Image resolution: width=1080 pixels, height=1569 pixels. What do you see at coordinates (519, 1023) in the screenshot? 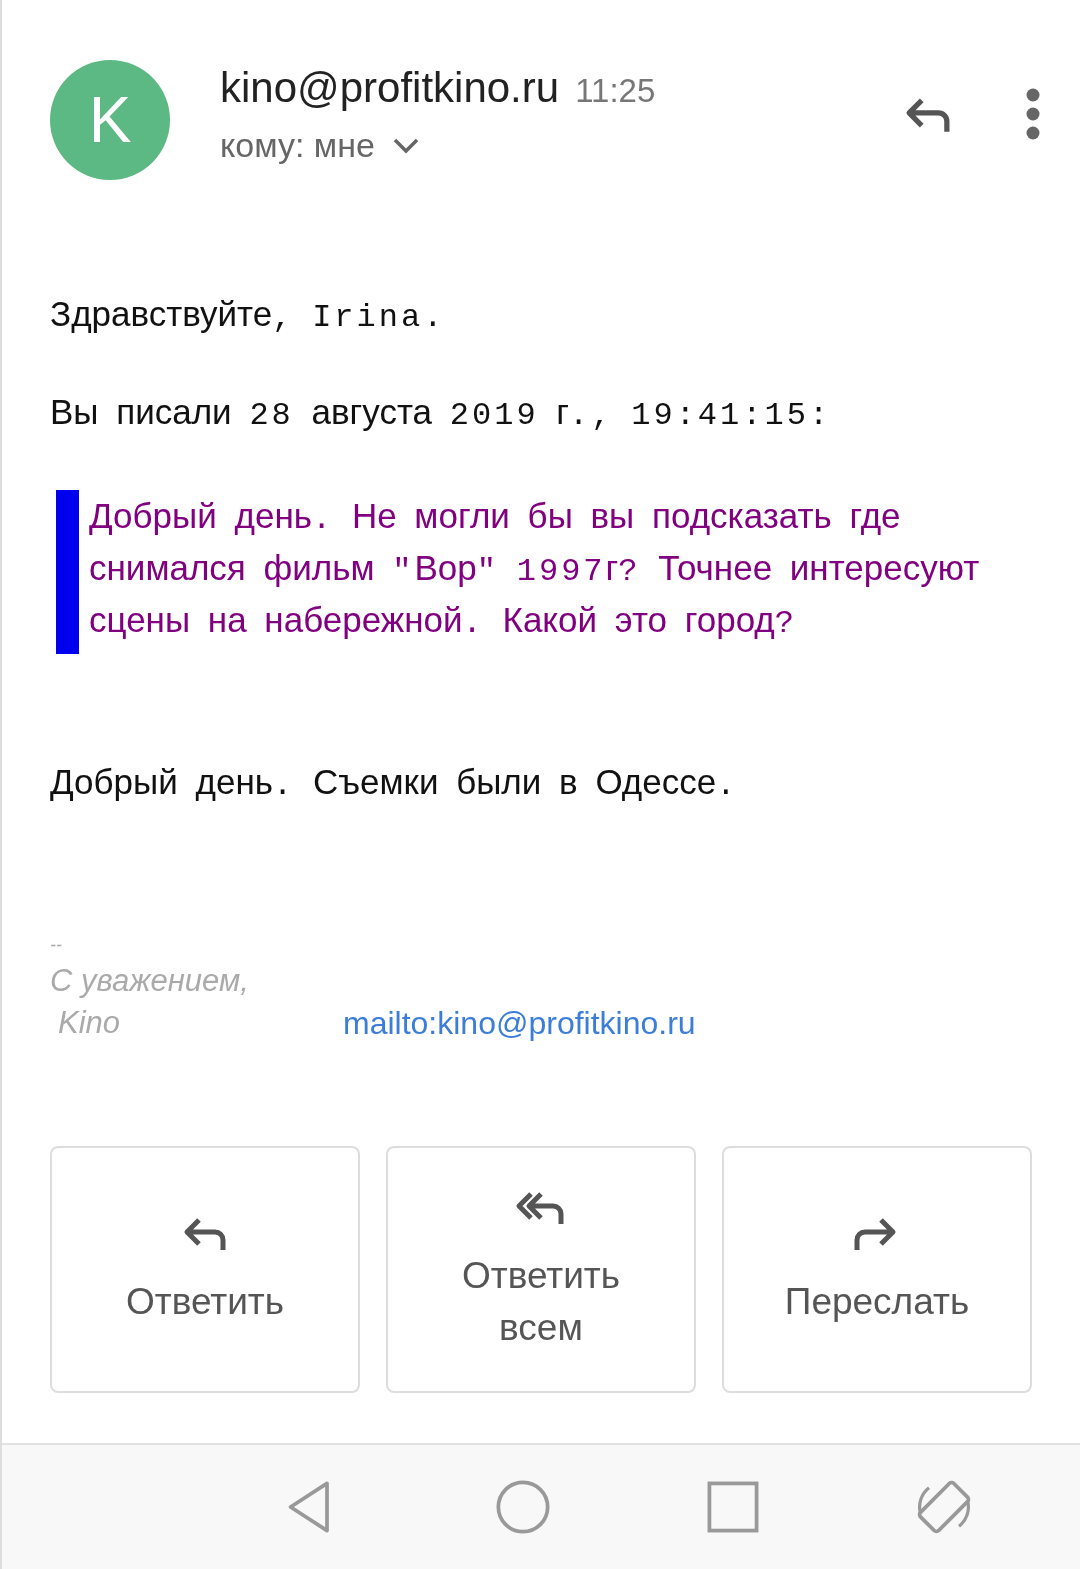
I see `email-link: mailto:kino@profitkino.ru` at bounding box center [519, 1023].